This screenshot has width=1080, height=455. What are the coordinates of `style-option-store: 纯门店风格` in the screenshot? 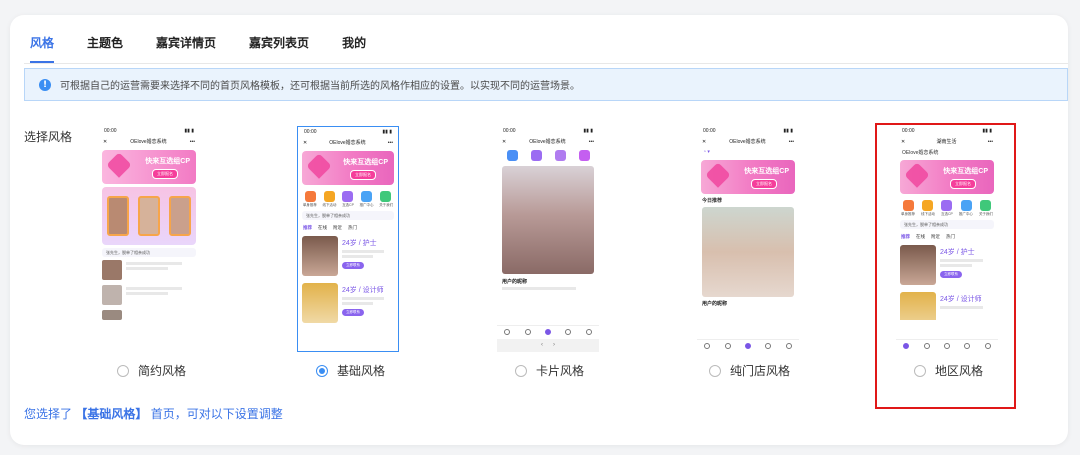 It's located at (749, 370).